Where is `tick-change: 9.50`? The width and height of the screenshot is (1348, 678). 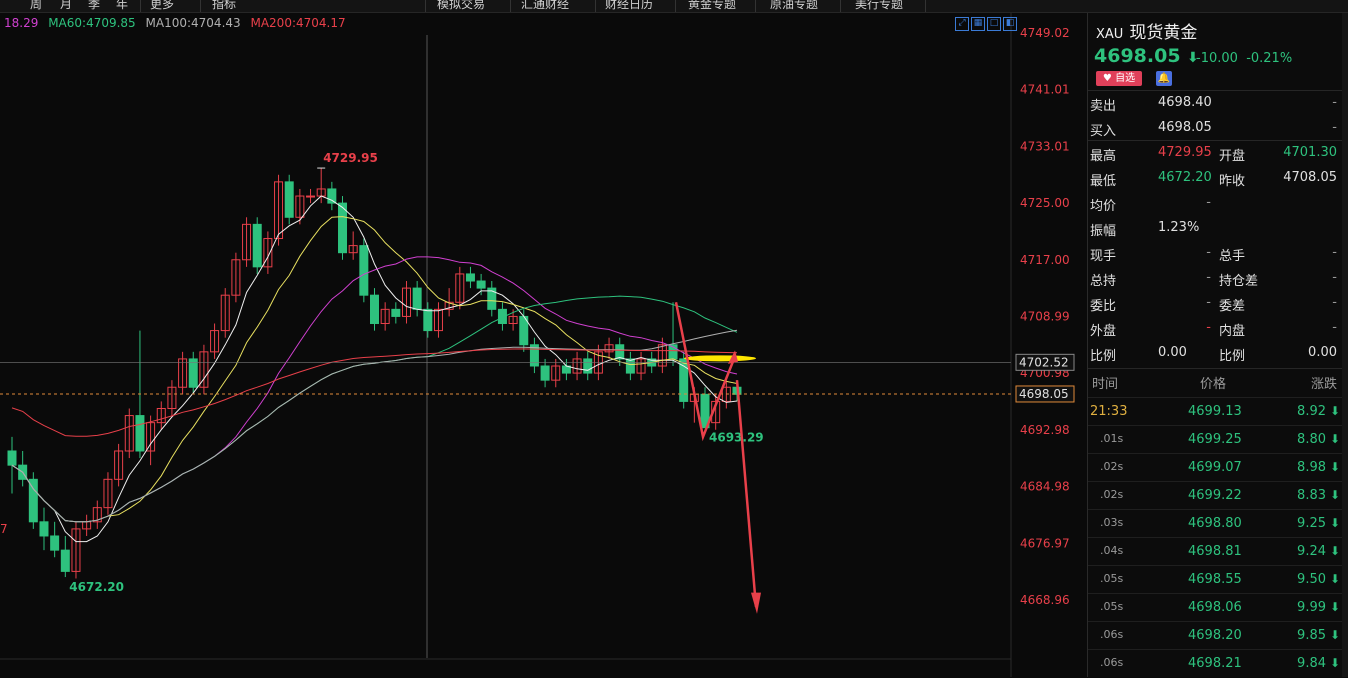
tick-change: 9.50 is located at coordinates (1311, 579).